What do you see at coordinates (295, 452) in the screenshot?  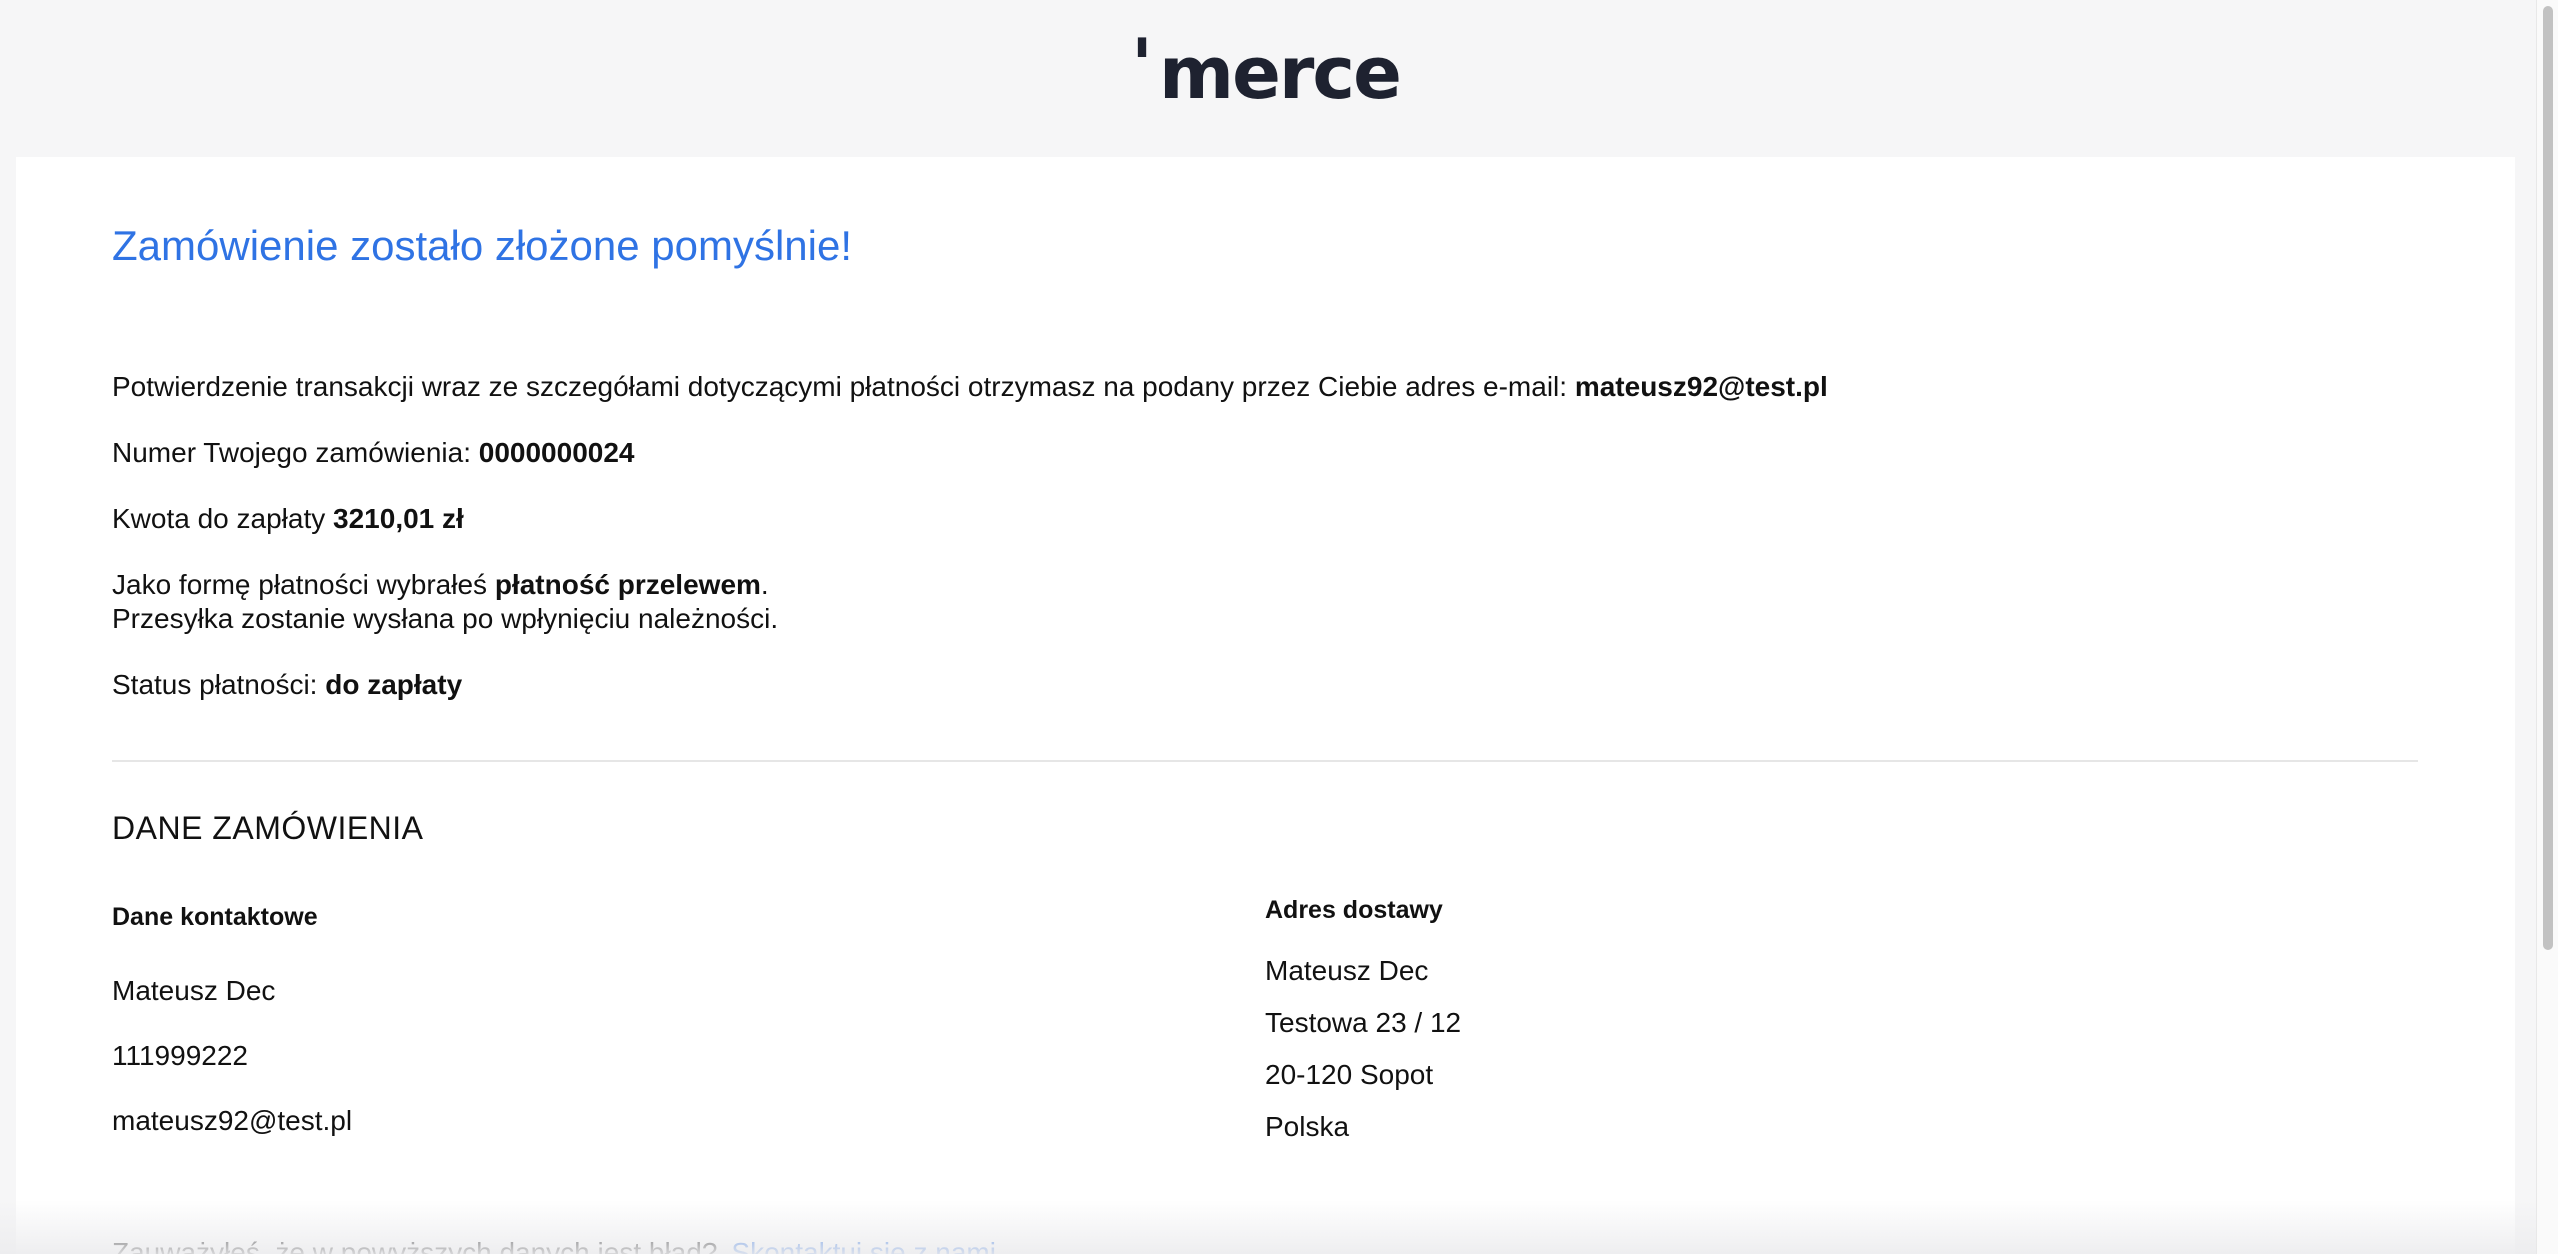 I see `order-number-label: Numer Twojego zamówienia:` at bounding box center [295, 452].